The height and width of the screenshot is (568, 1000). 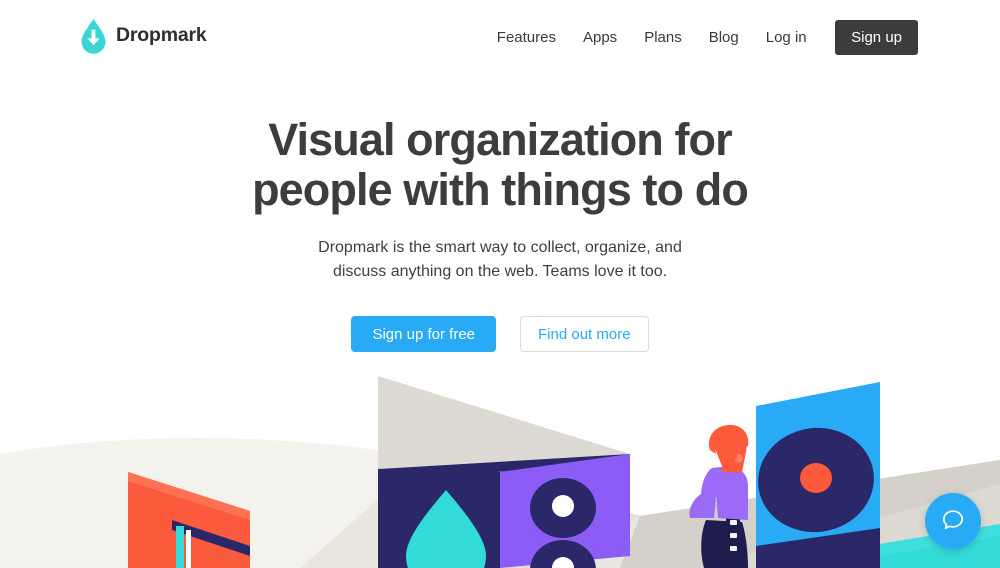 I want to click on nav-link-login: Log in, so click(x=786, y=38).